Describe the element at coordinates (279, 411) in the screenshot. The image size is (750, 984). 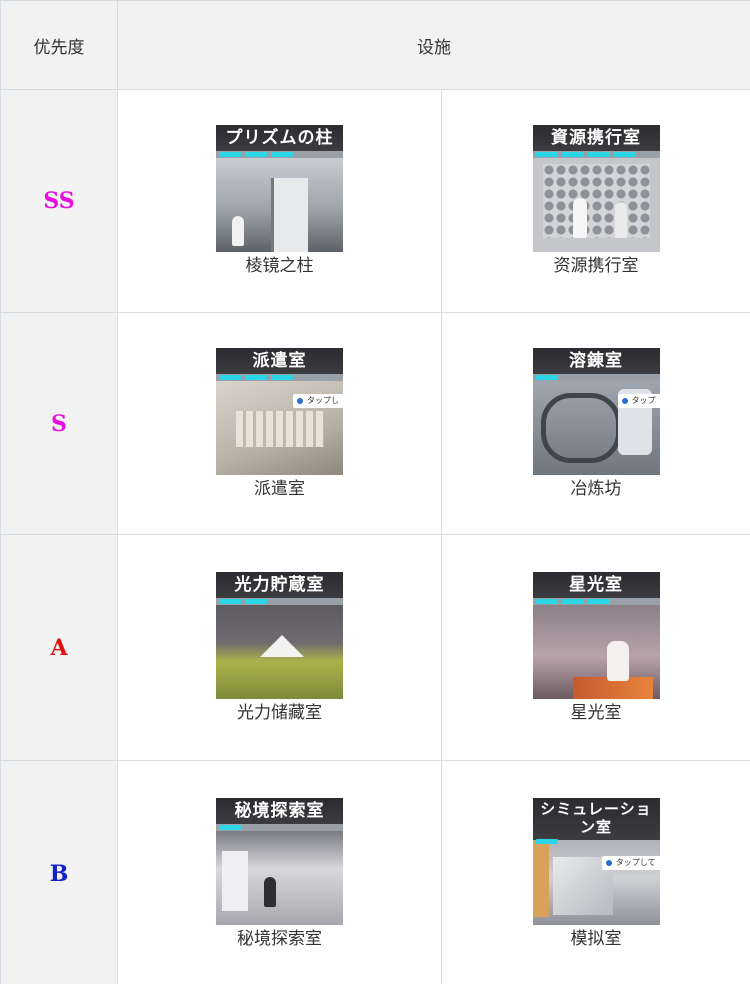
I see `facility-thumbnail-dispatch-room: 派遣室 タップし` at that location.